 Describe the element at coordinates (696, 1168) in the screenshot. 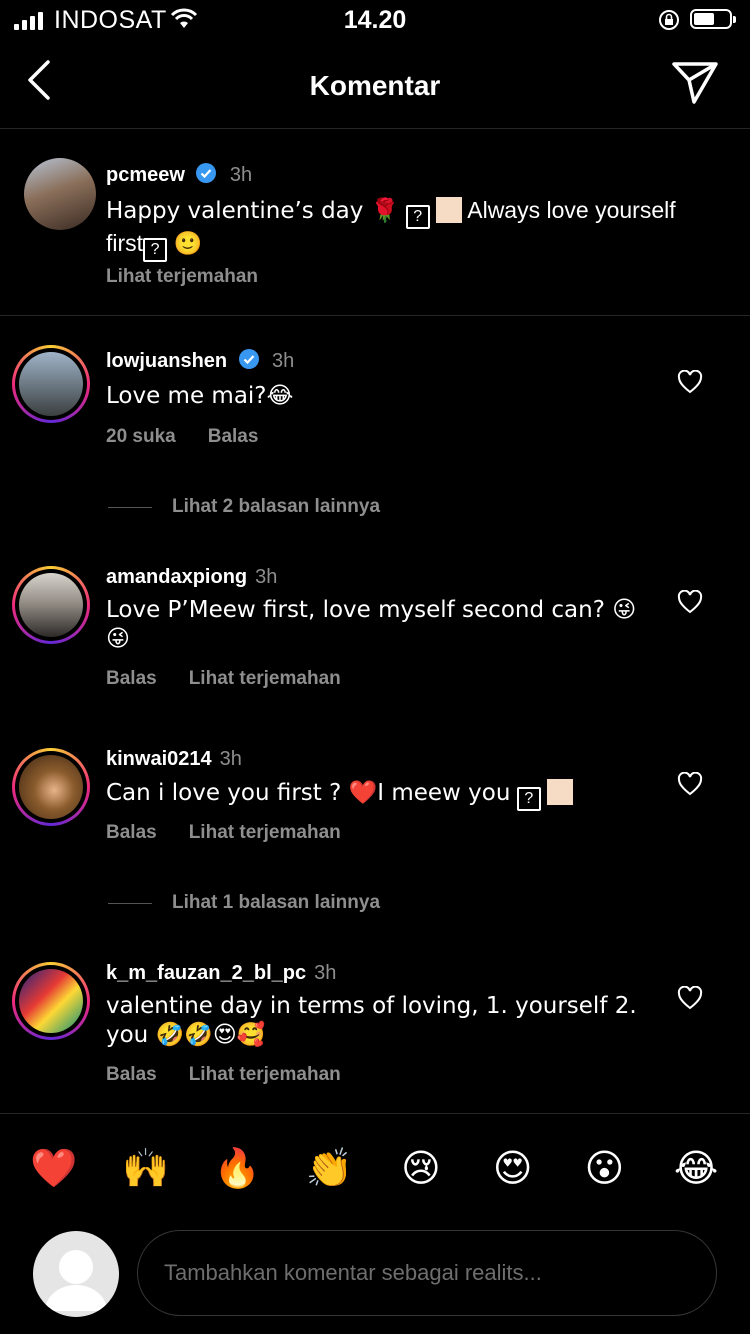

I see `reaction-emoji-laughing: 😂` at that location.